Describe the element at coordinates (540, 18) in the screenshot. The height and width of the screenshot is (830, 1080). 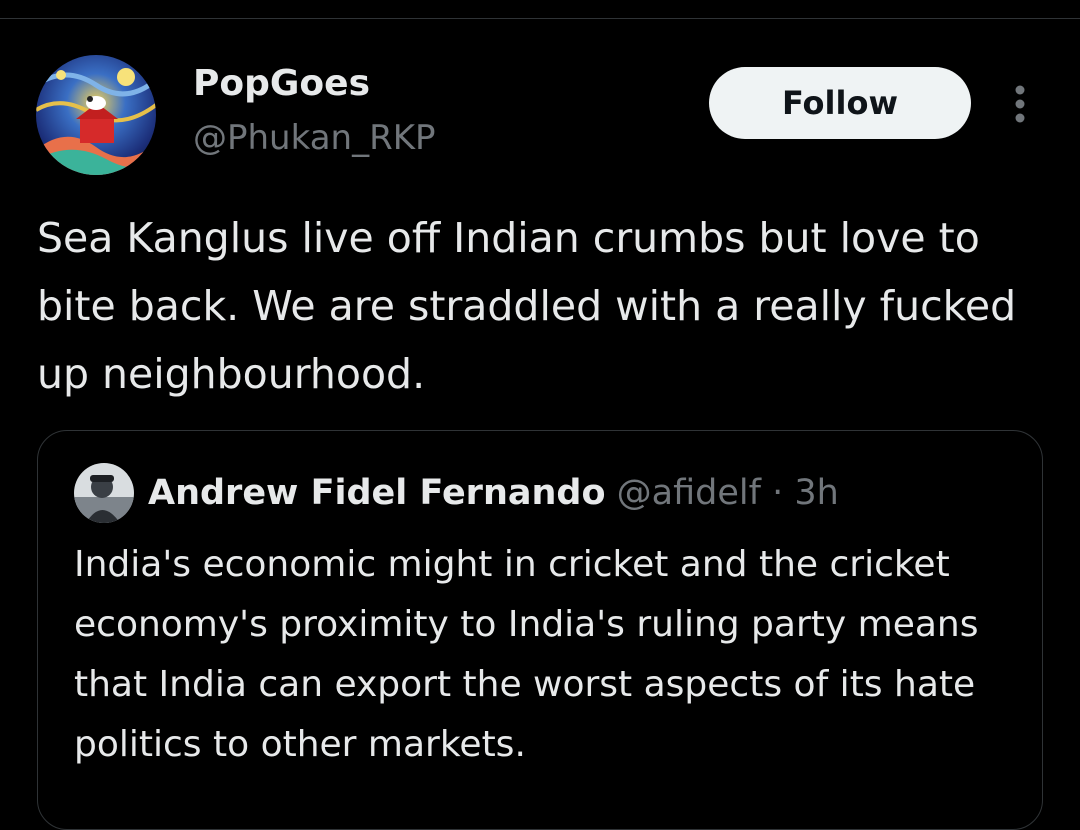
I see `top-divider` at that location.